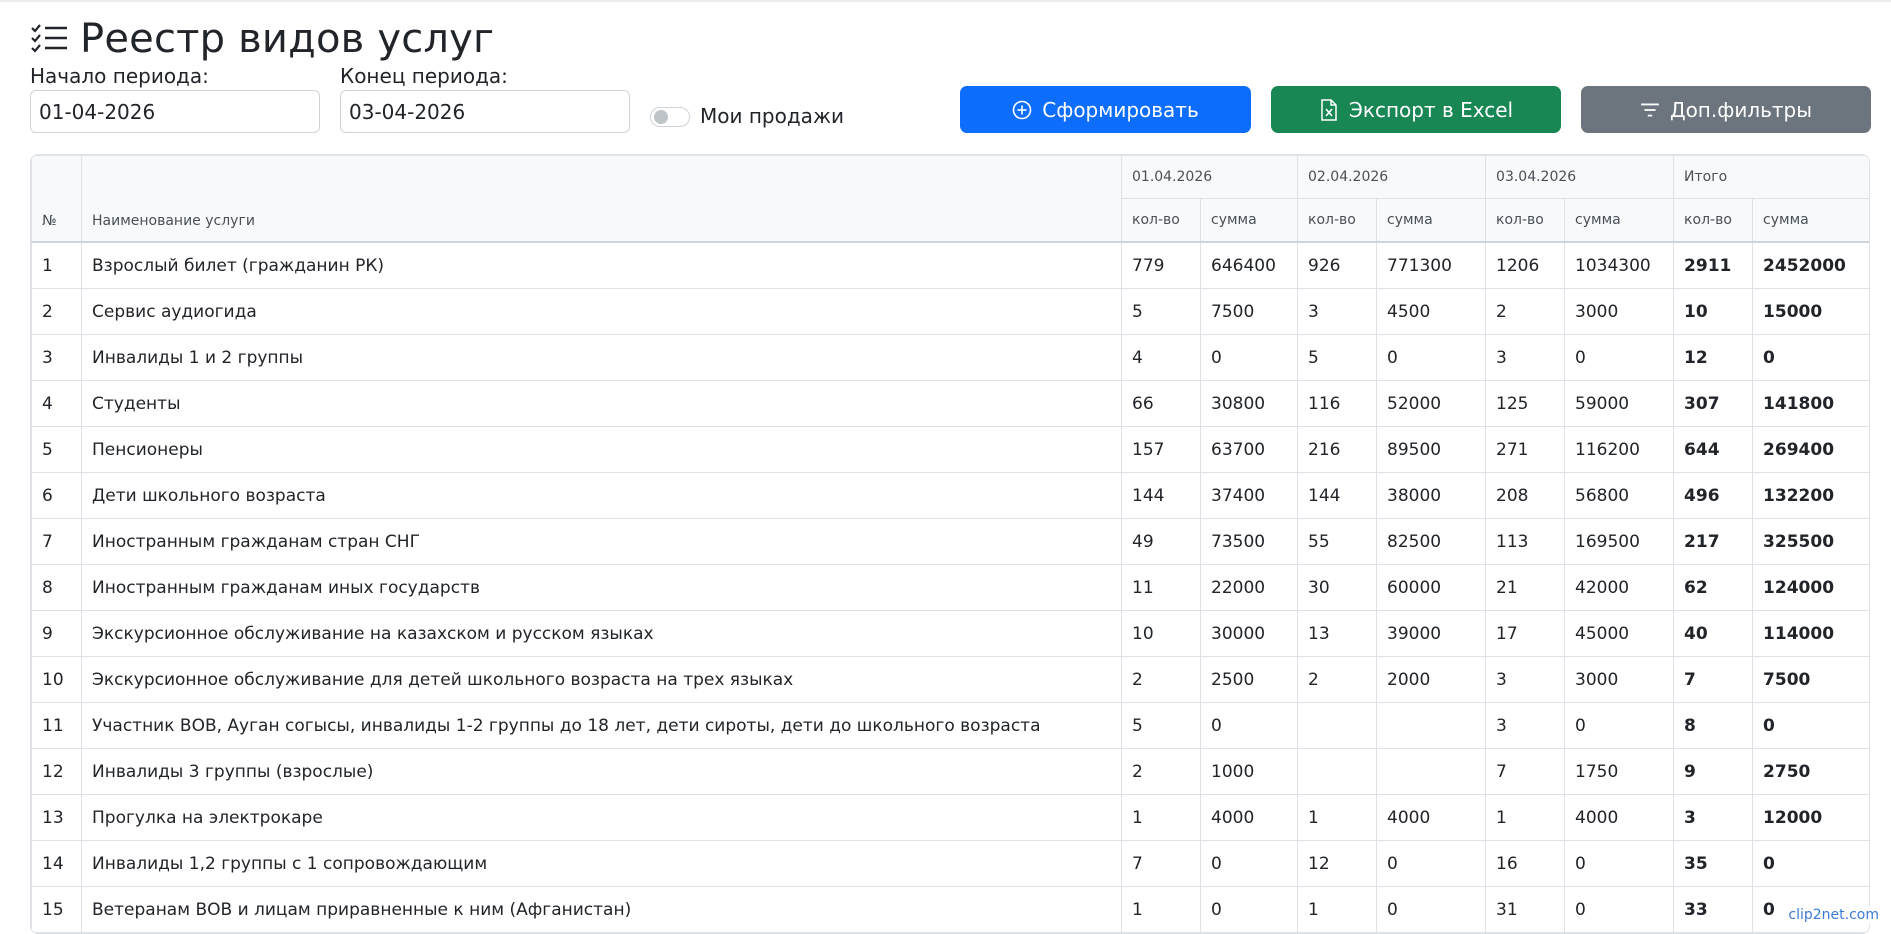  Describe the element at coordinates (950, 357) in the screenshot. I see `table-row: 3 Инвалиды 1 и 2 группы 4 0 5 0 3 0 12 0` at that location.